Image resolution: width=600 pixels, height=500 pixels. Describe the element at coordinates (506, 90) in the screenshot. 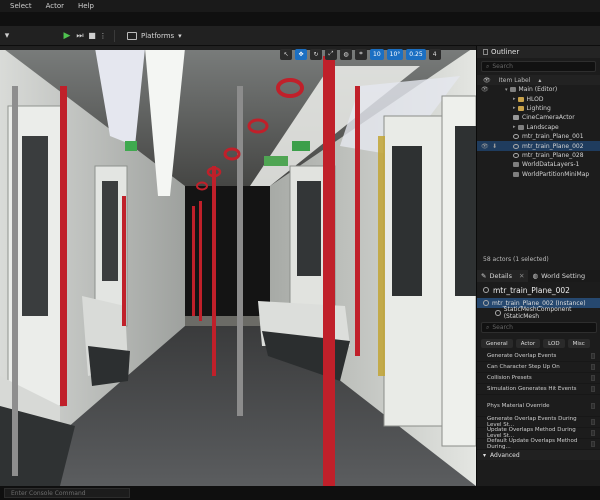

I see `expand-caret-icon: ▾` at that location.